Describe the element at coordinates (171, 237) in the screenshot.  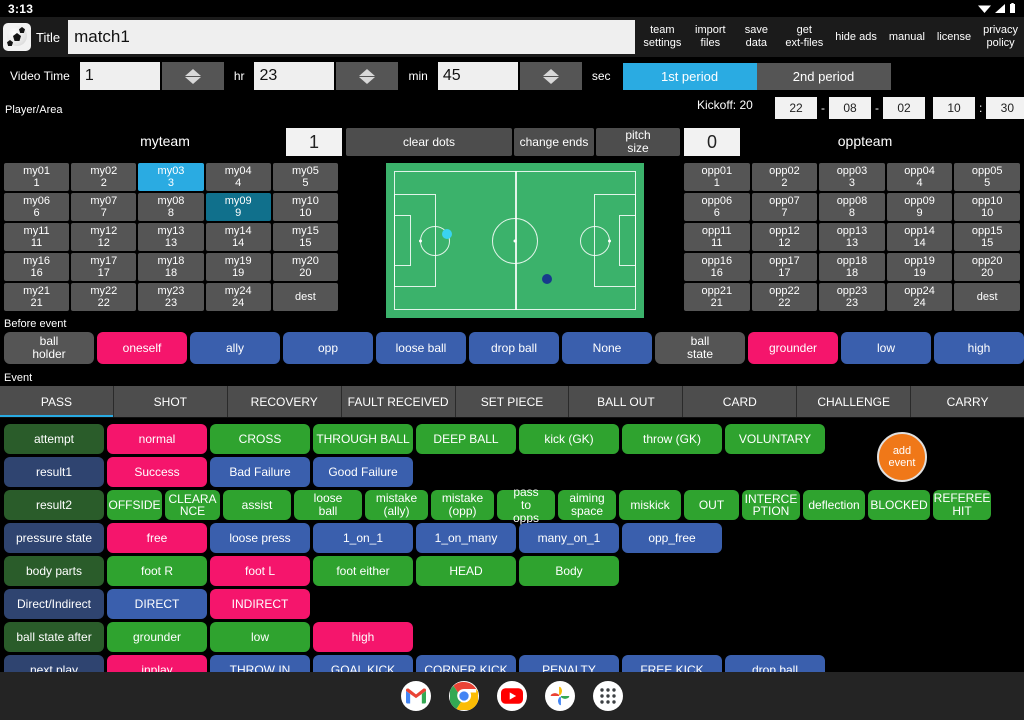
I see `player-button-my13: my13 13` at that location.